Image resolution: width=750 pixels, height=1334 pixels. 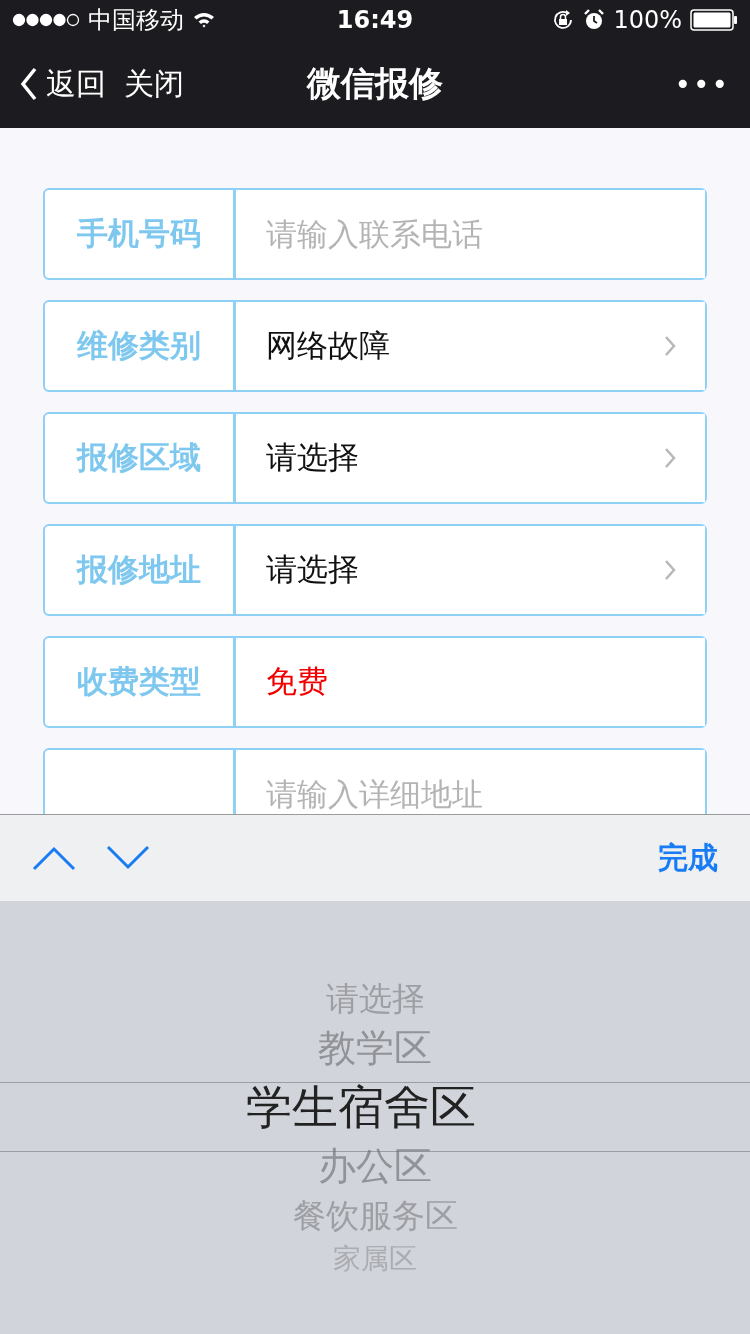 I want to click on chevron-up-icon, so click(x=54, y=858).